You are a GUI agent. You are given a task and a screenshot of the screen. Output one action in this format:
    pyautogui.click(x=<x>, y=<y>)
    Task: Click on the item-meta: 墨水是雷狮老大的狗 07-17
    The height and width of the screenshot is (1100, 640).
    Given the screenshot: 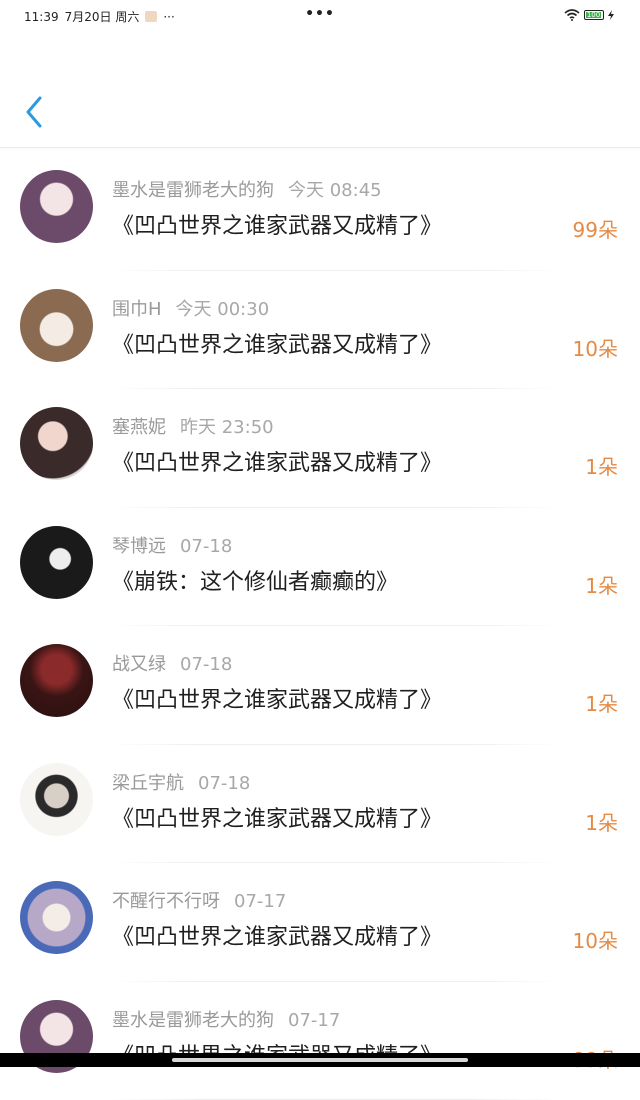 What is the action you would take?
    pyautogui.click(x=226, y=1019)
    